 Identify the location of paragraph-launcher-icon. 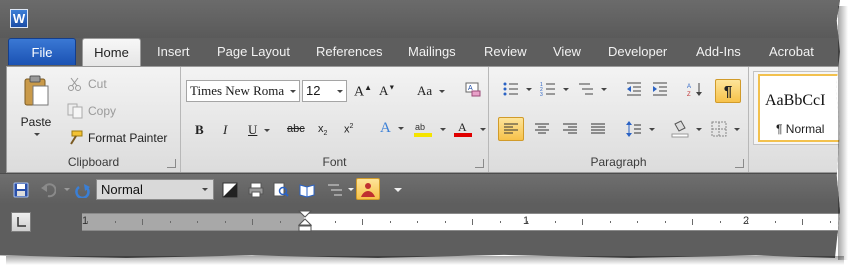
(739, 163).